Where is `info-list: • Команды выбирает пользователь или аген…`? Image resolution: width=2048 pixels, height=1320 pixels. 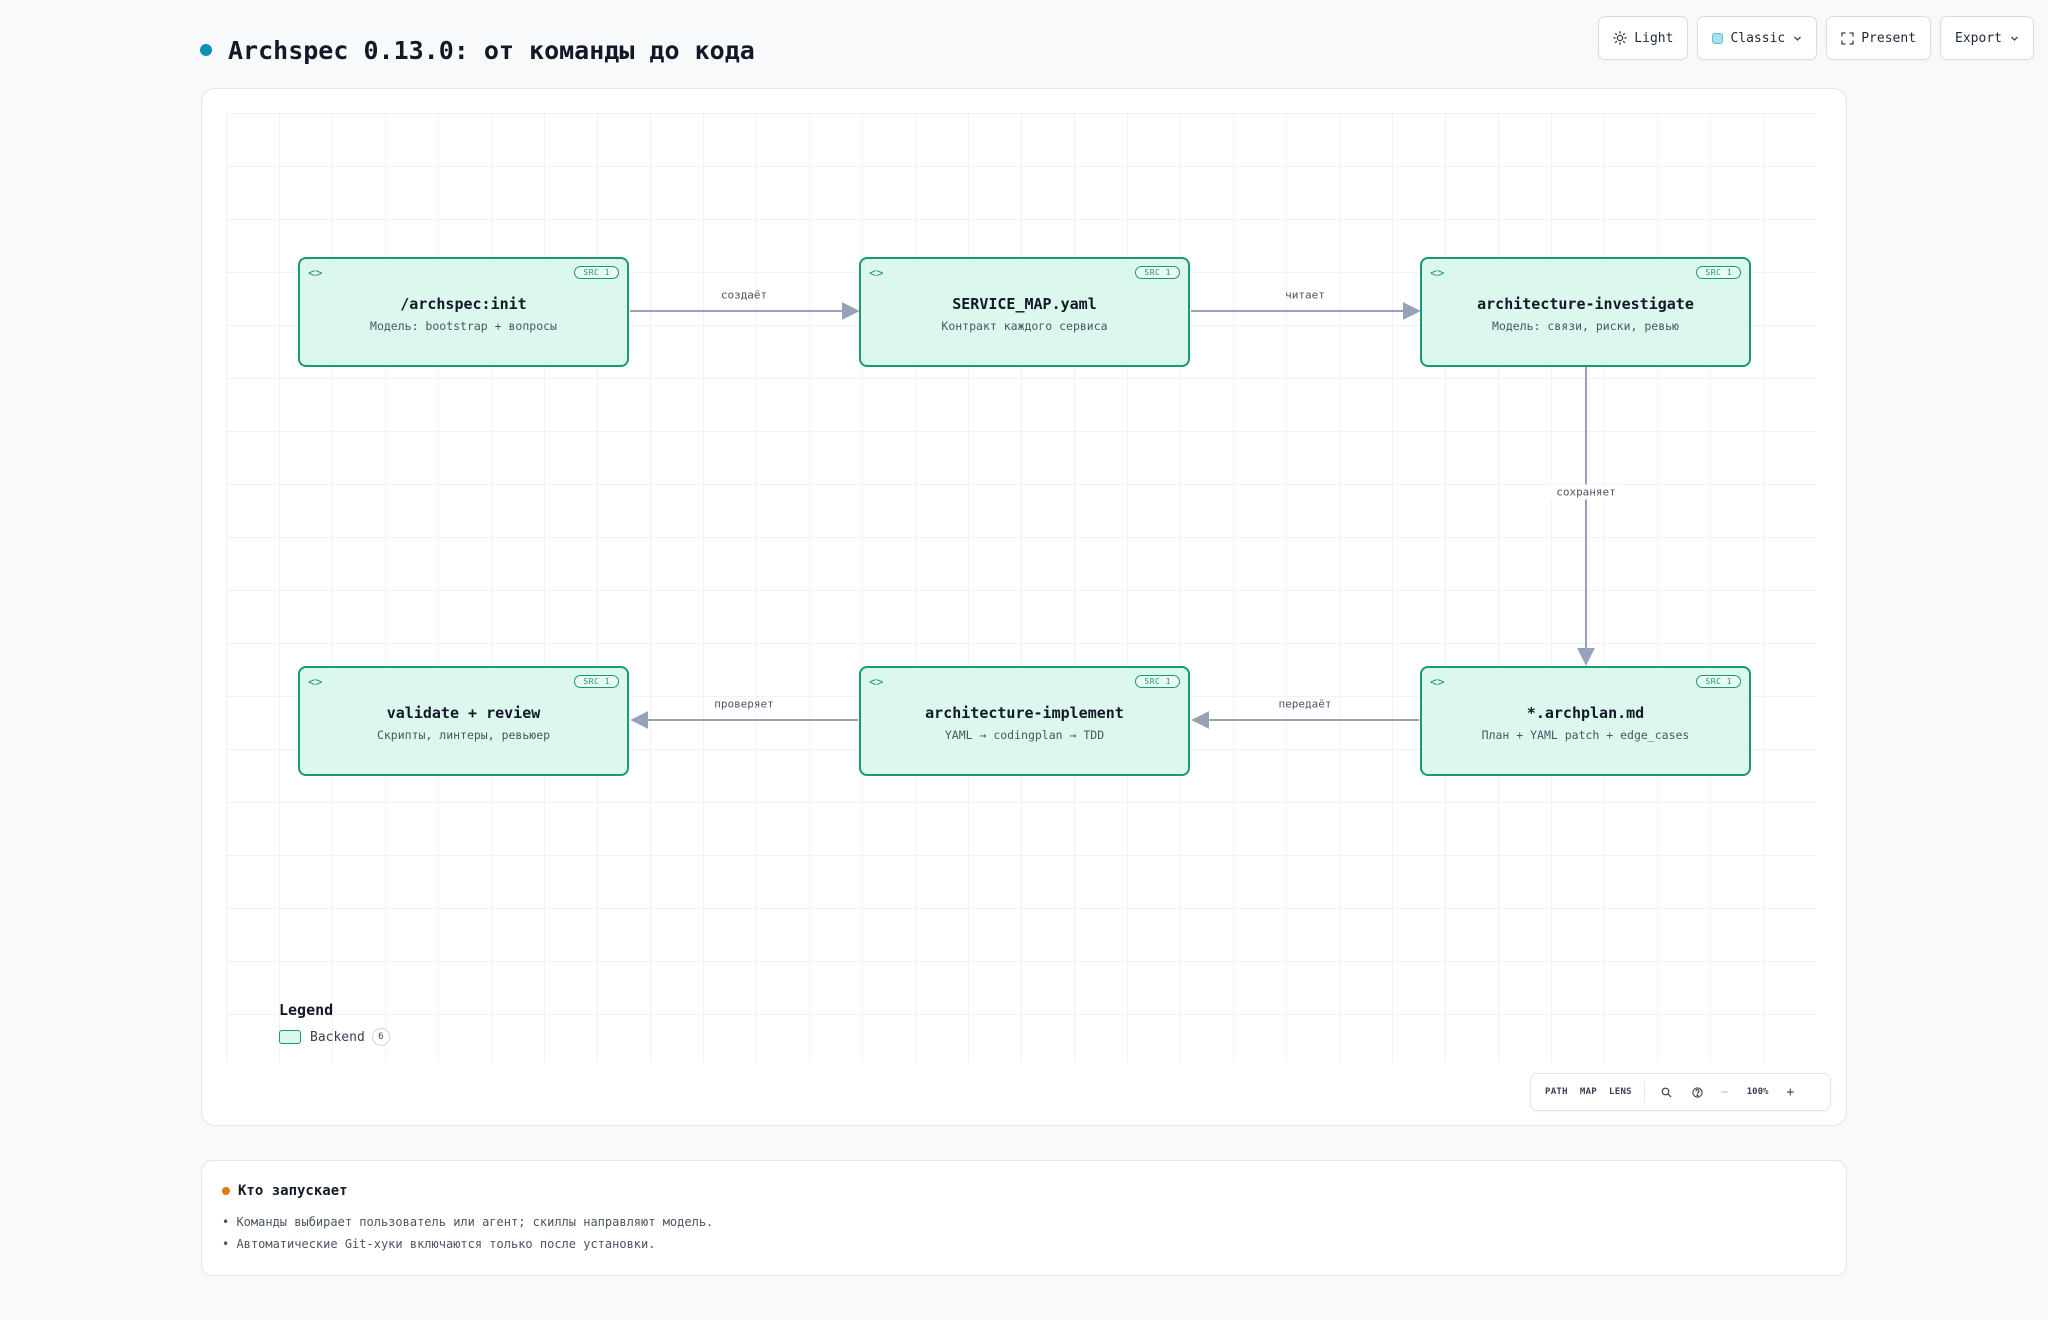
info-list: • Команды выбирает пользователь или аген… is located at coordinates (467, 1233).